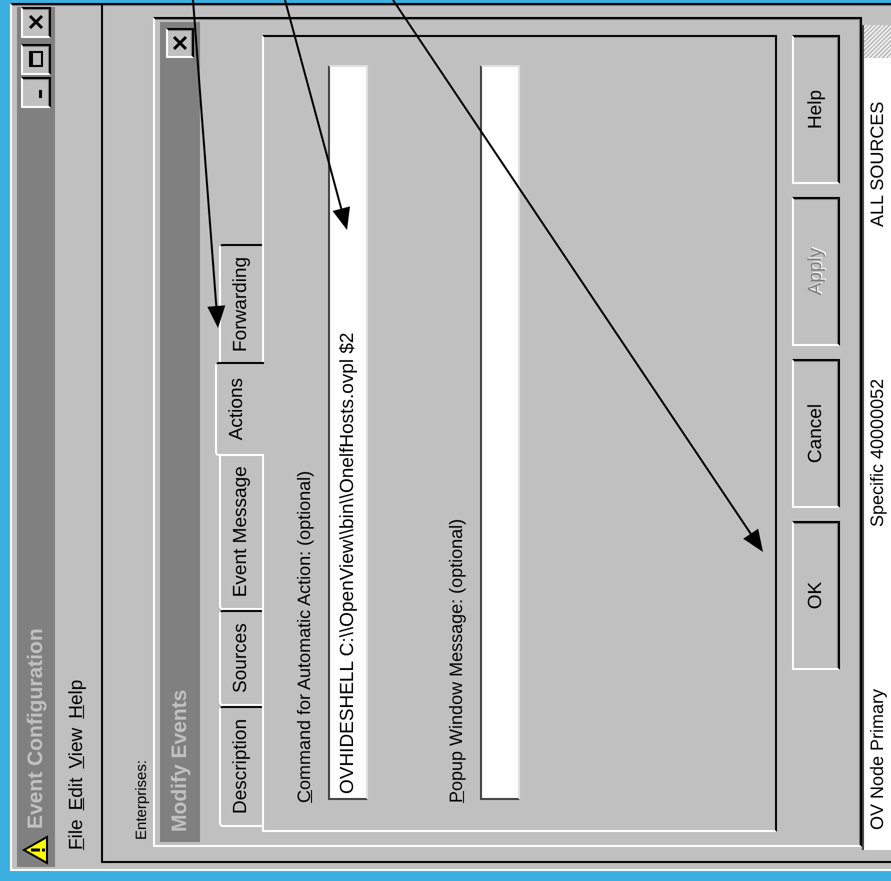  Describe the element at coordinates (877, 760) in the screenshot. I see `table-cell-text: OV Node Primary` at that location.